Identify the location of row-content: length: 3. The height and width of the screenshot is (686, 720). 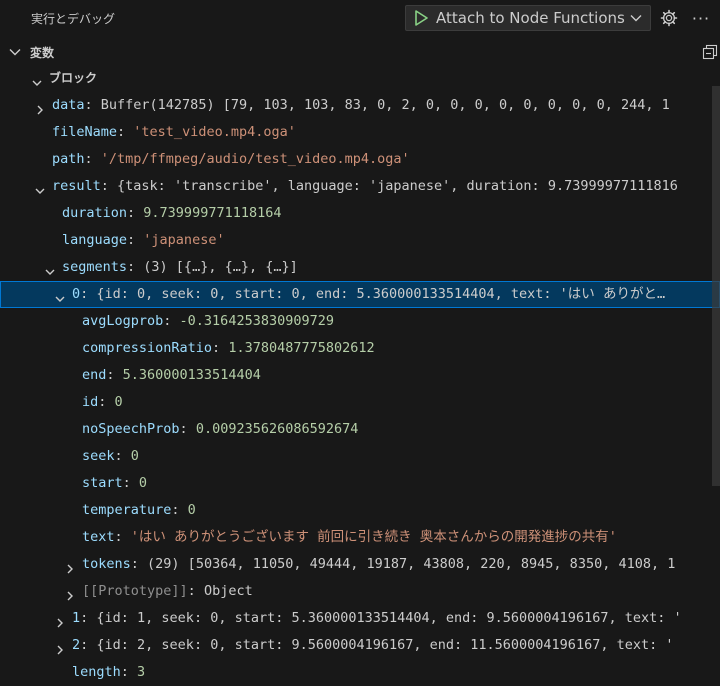
(108, 672).